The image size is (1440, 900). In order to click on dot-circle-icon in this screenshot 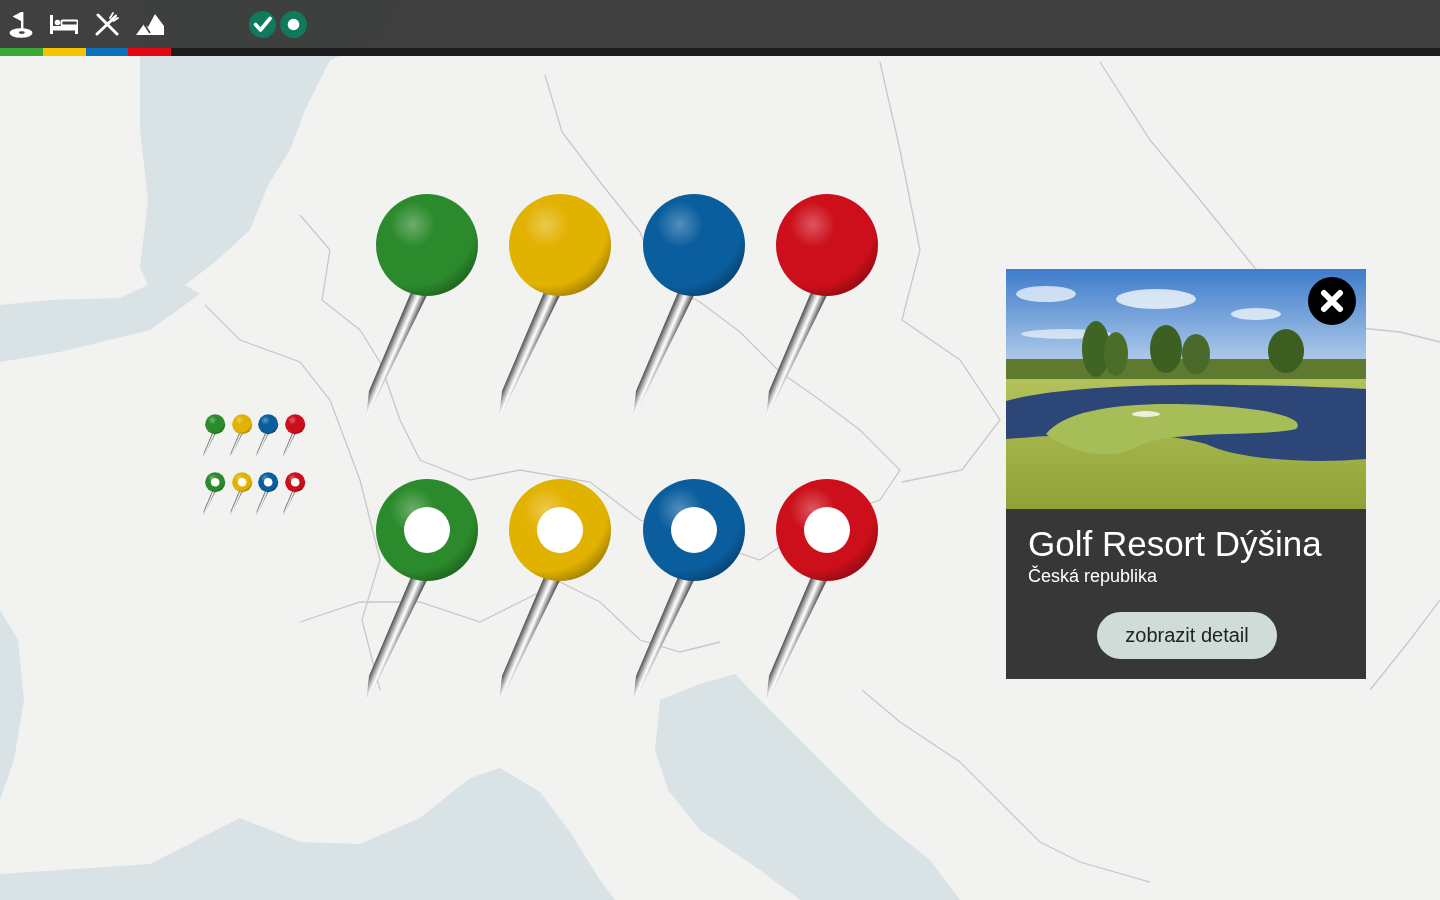, I will do `click(293, 24)`.